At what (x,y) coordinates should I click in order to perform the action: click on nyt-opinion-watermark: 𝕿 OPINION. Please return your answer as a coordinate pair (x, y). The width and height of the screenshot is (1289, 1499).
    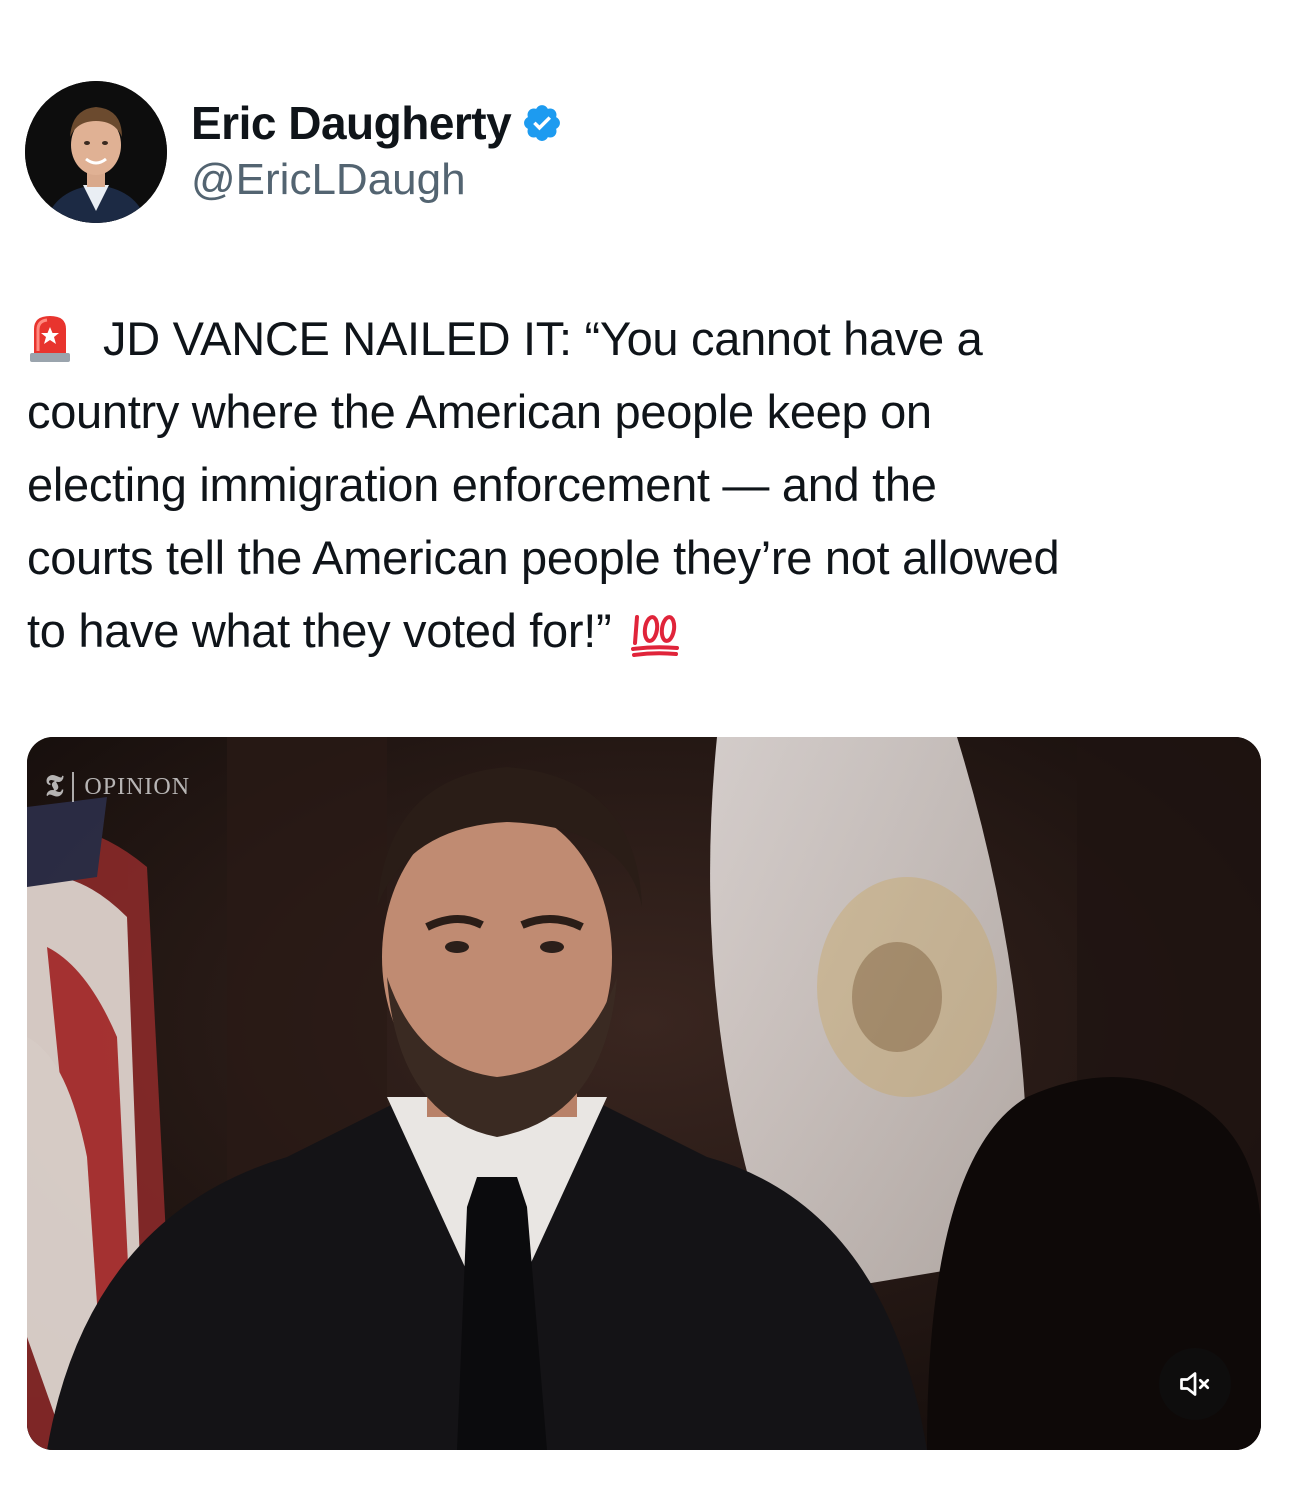
    Looking at the image, I should click on (117, 787).